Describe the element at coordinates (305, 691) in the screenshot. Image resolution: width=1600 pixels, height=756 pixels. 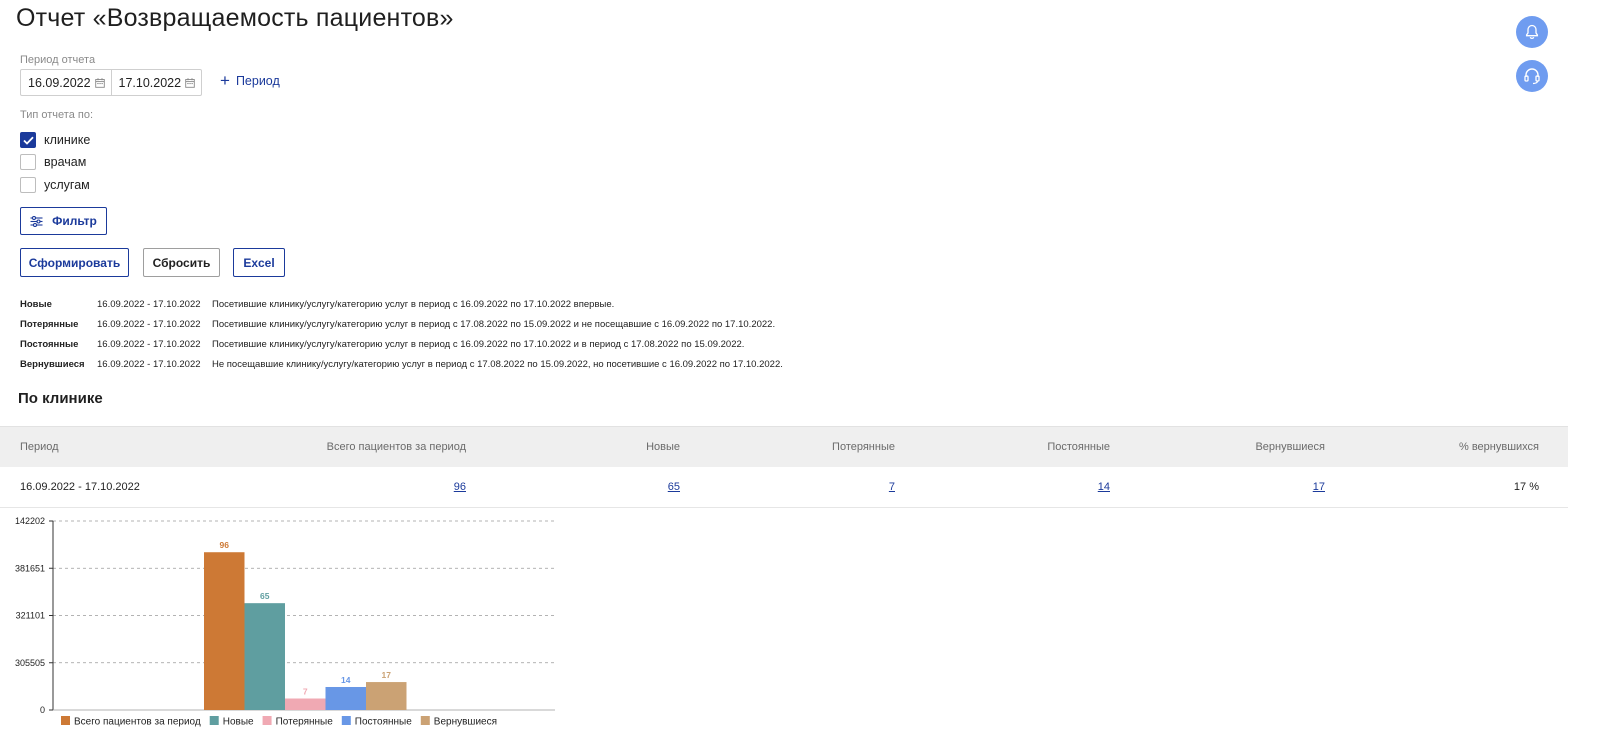
I see `bar-value-label: 7` at that location.